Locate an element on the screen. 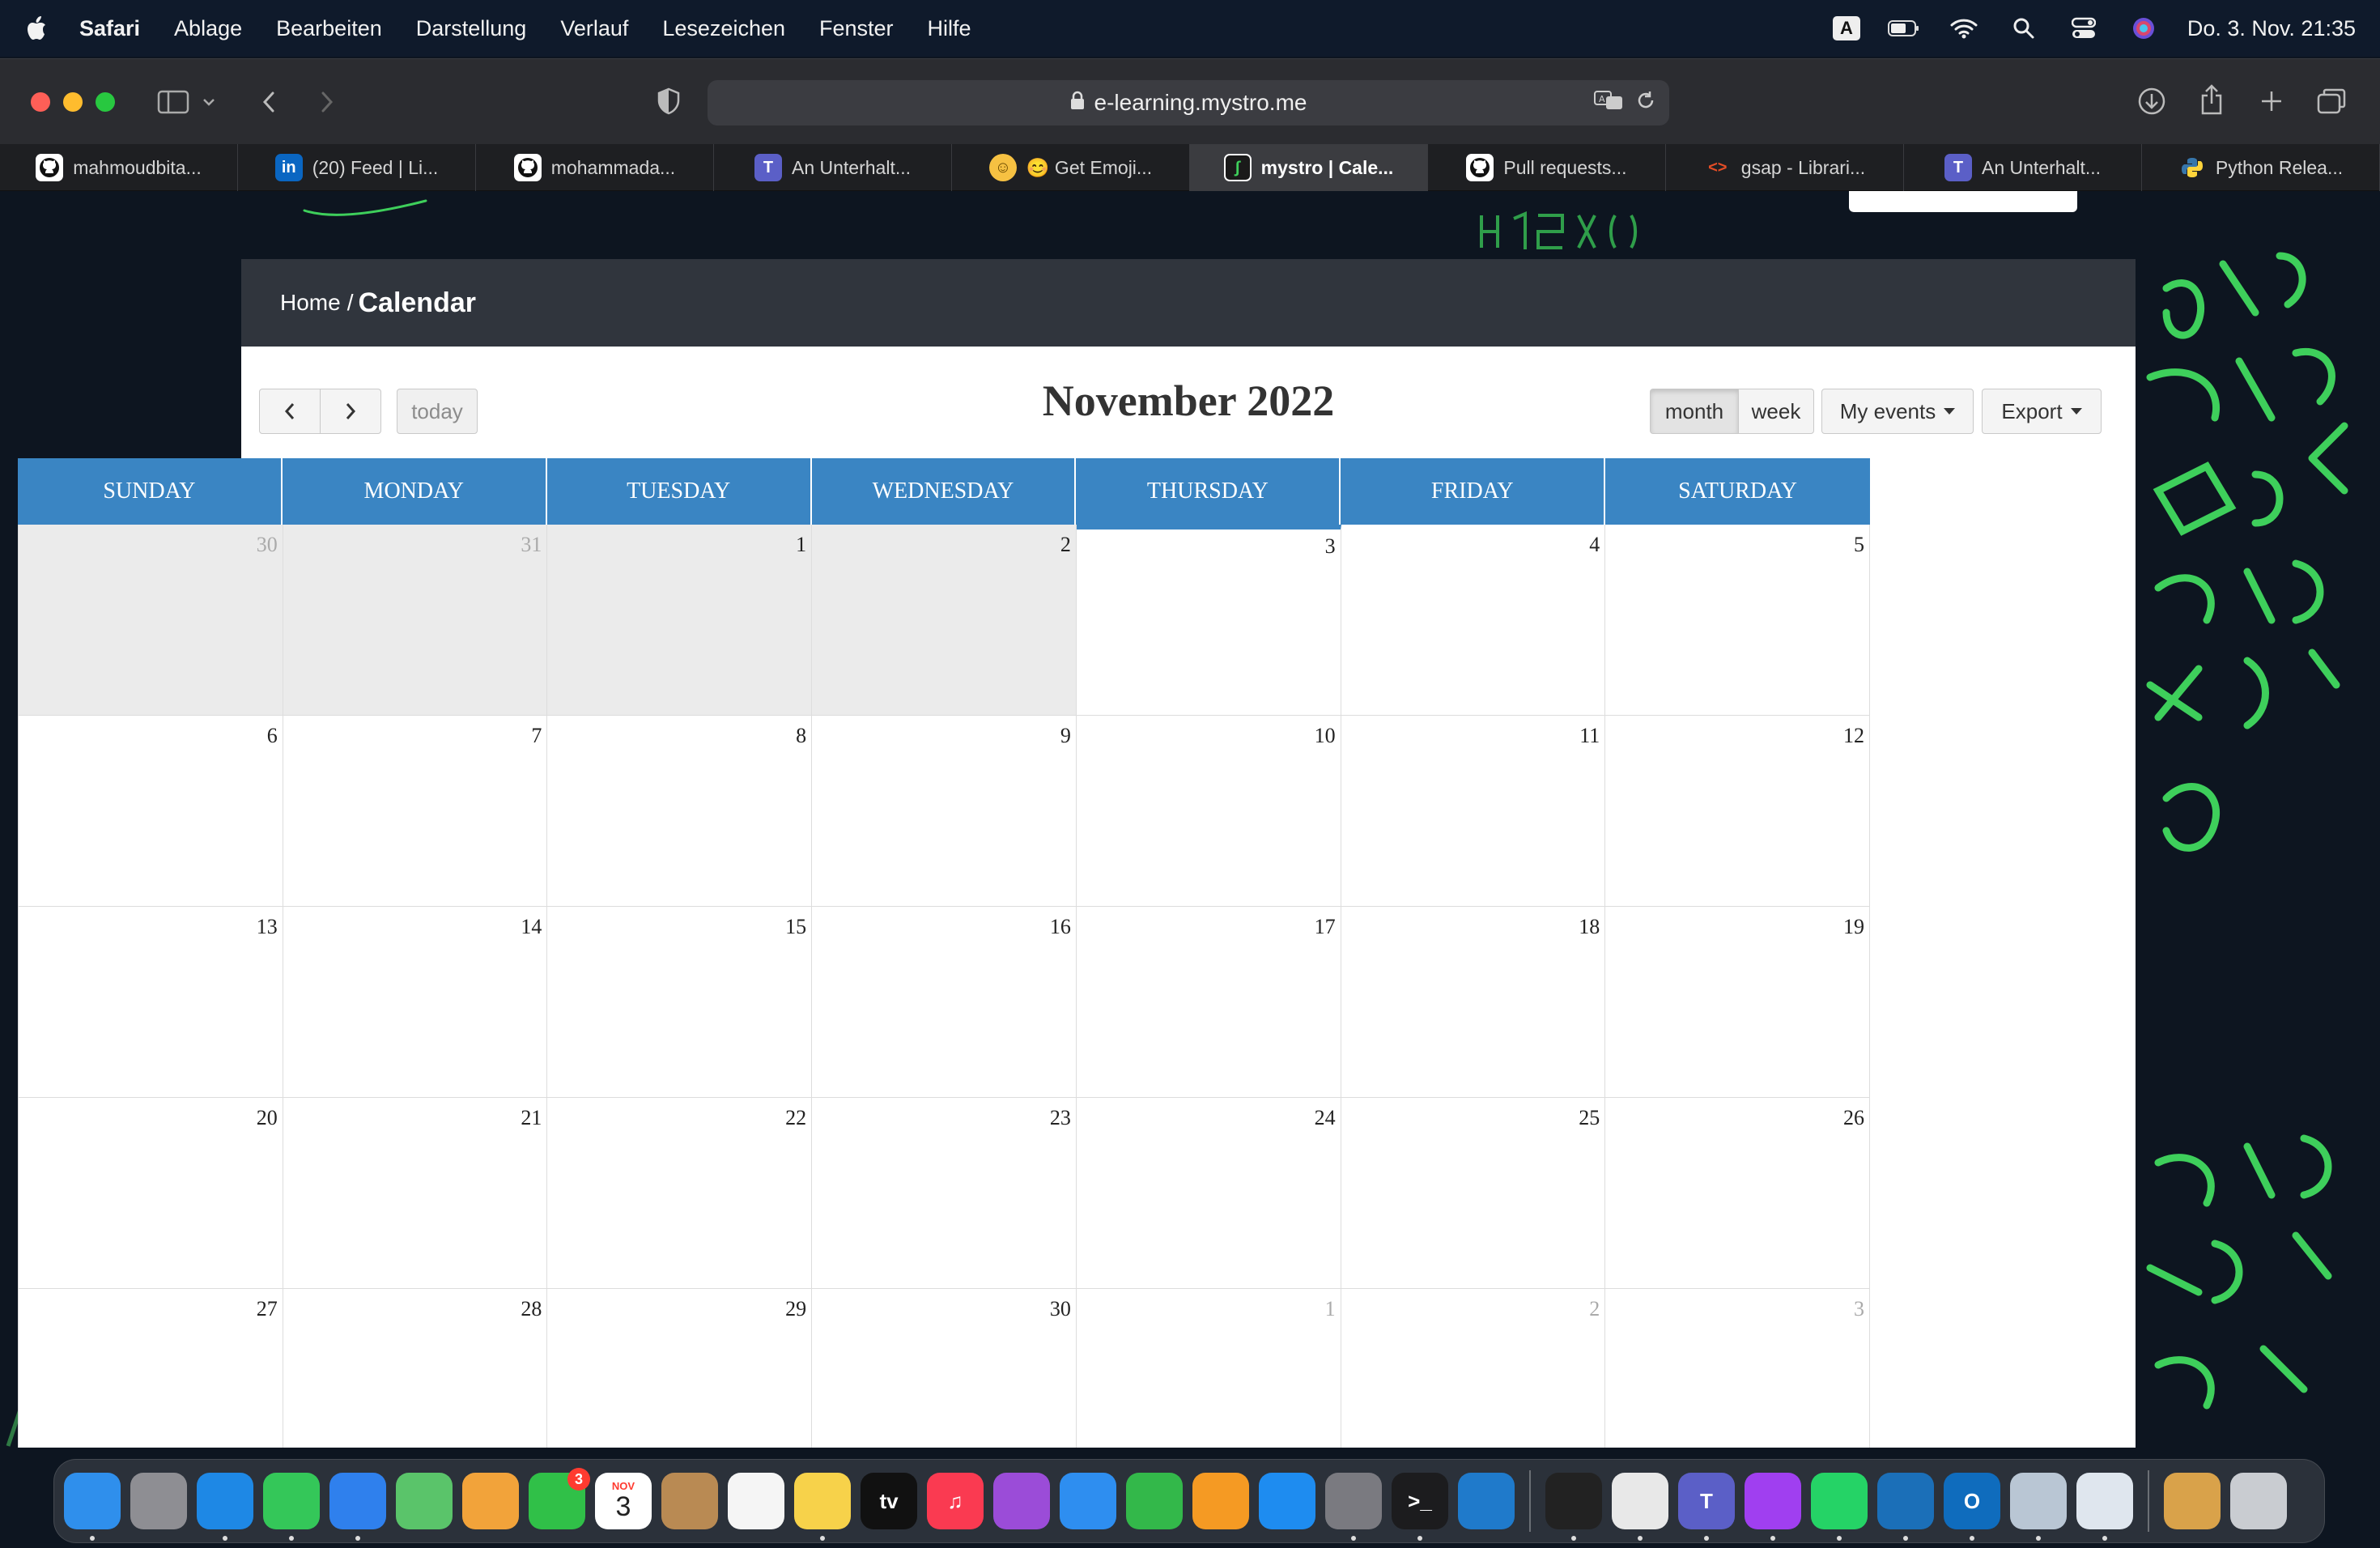 The width and height of the screenshot is (2380, 1548). day-cell: 19 is located at coordinates (1738, 1002).